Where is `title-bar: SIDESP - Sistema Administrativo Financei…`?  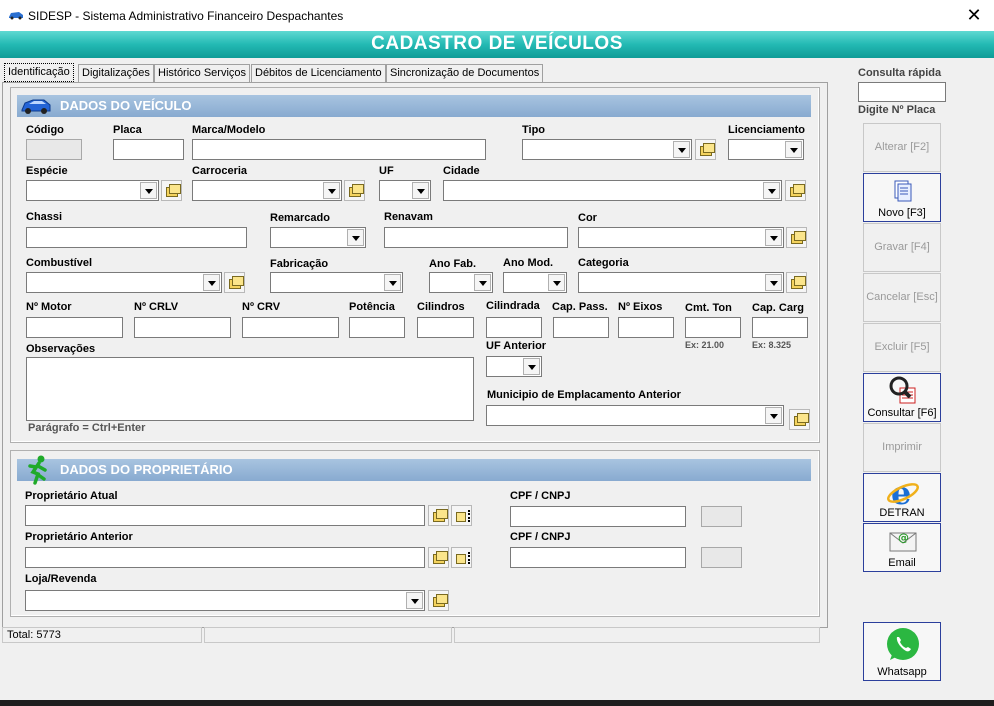 title-bar: SIDESP - Sistema Administrativo Financei… is located at coordinates (497, 15).